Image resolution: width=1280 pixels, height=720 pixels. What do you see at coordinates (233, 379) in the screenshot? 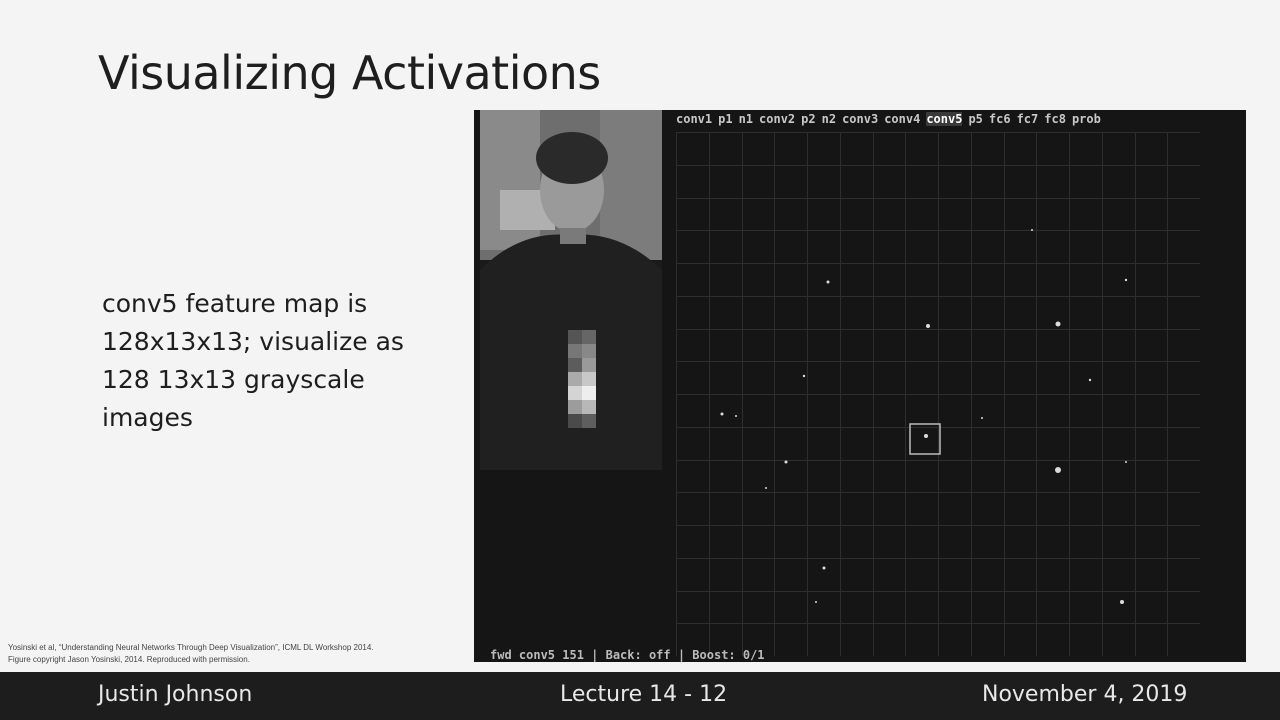
I see `body-line: 128 13x13 grayscale` at bounding box center [233, 379].